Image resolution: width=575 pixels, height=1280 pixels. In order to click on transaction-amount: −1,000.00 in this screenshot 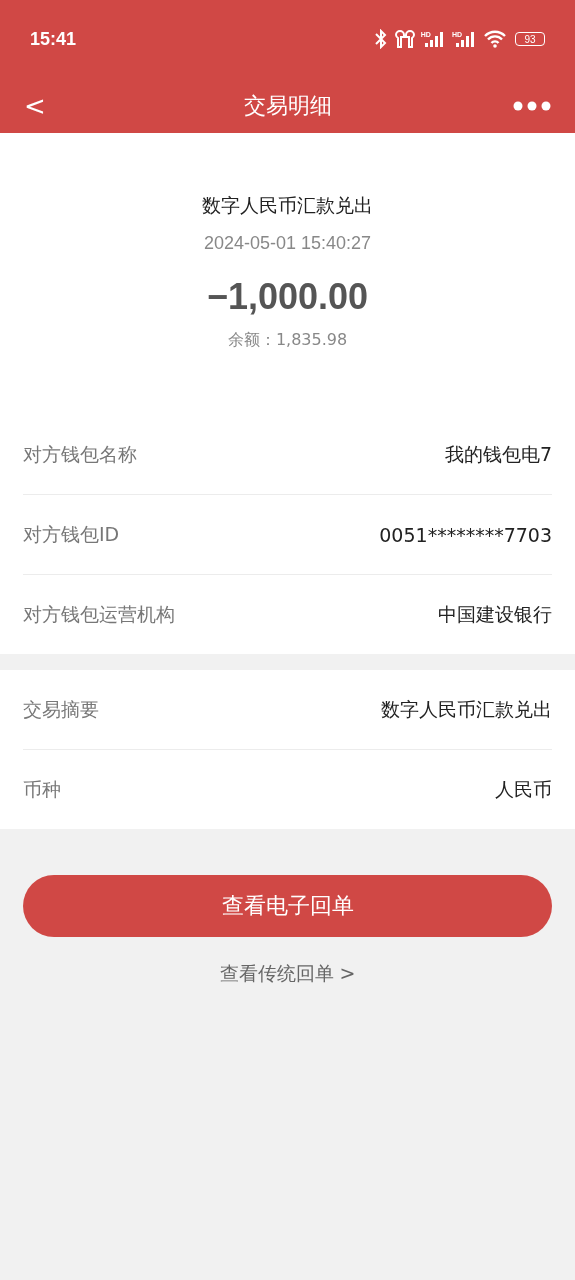, I will do `click(287, 297)`.